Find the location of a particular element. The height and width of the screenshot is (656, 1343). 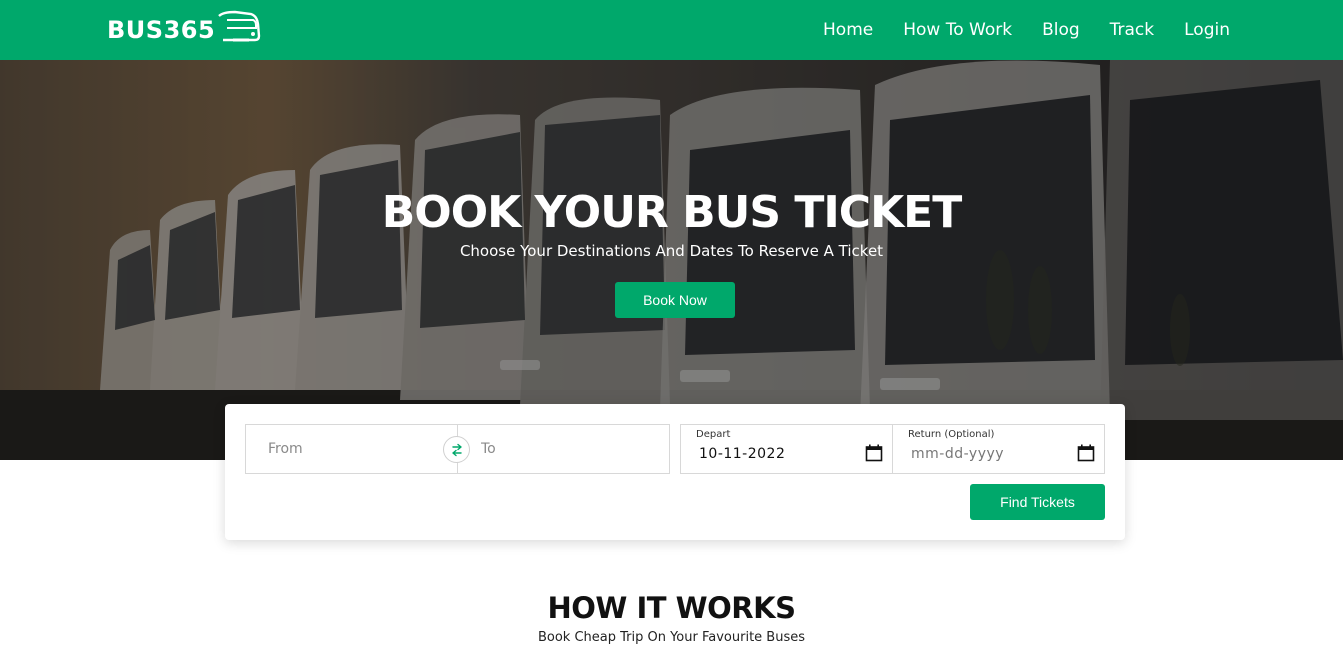

to-field is located at coordinates (563, 449).